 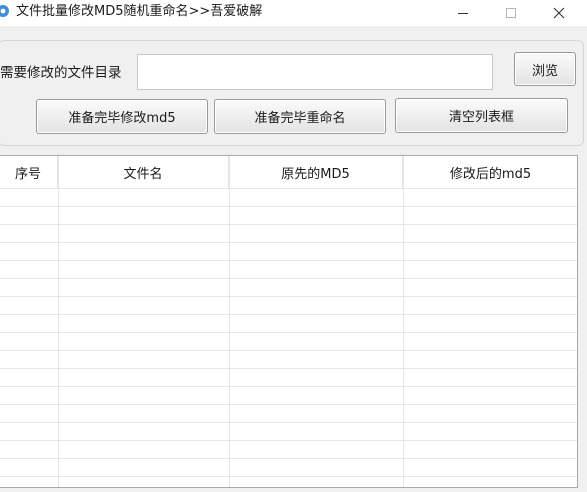 What do you see at coordinates (316, 172) in the screenshot?
I see `column-header-original-md5: 原先的MD5` at bounding box center [316, 172].